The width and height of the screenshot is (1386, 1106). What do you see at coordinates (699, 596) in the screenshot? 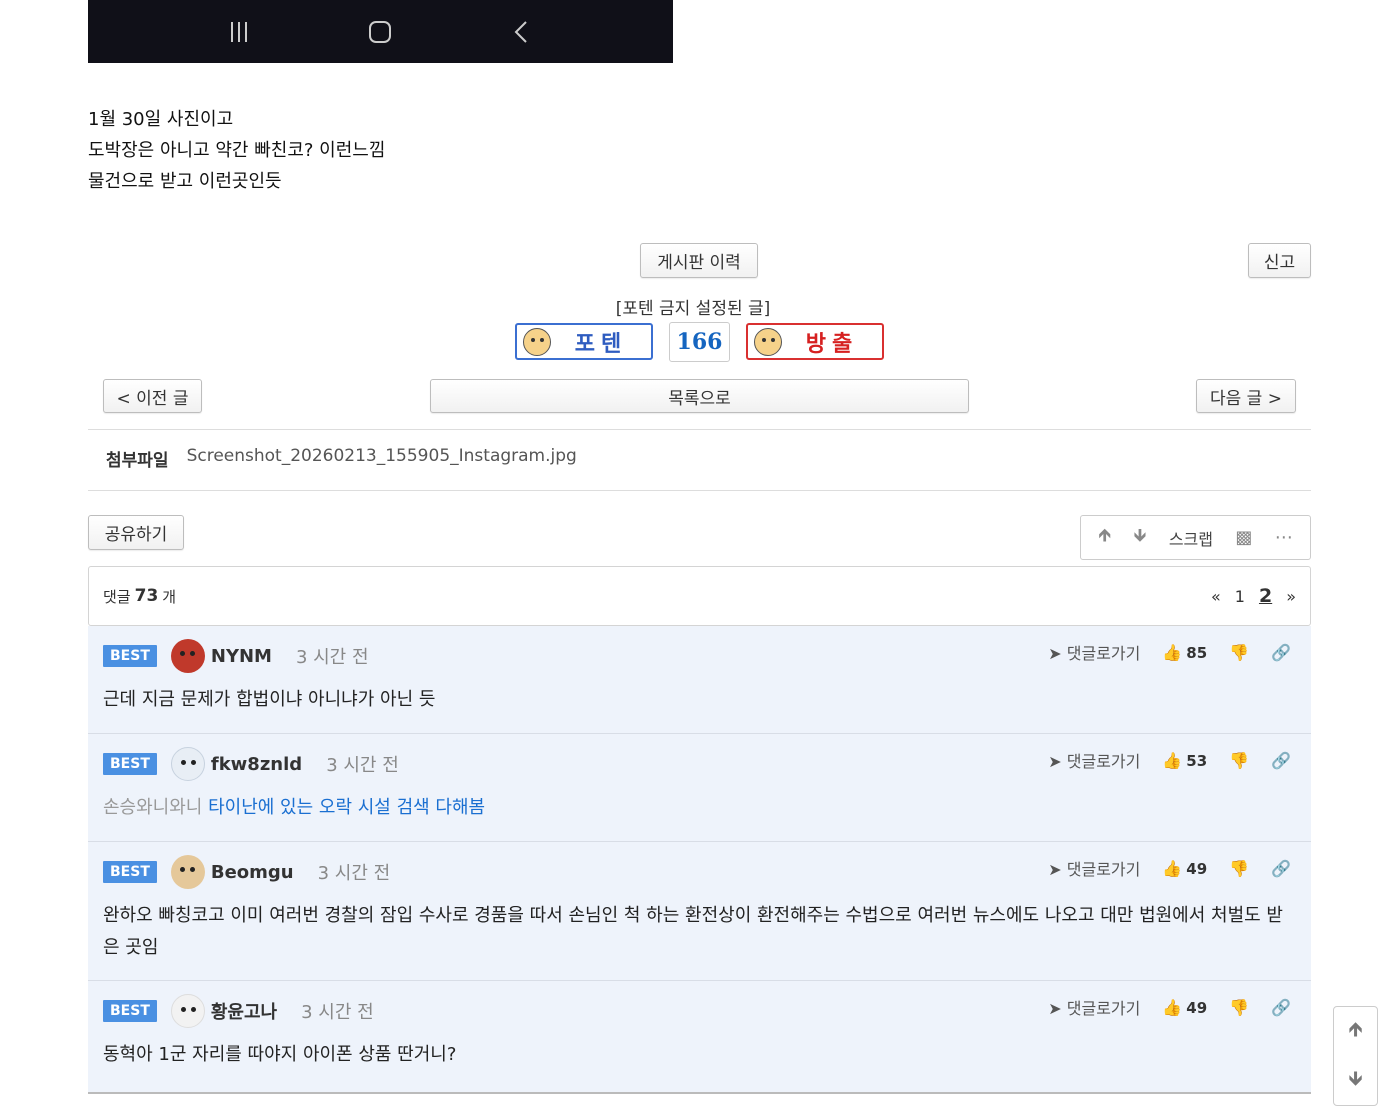
I see `comments-header: 댓글 73 개 « 1 2 »` at bounding box center [699, 596].